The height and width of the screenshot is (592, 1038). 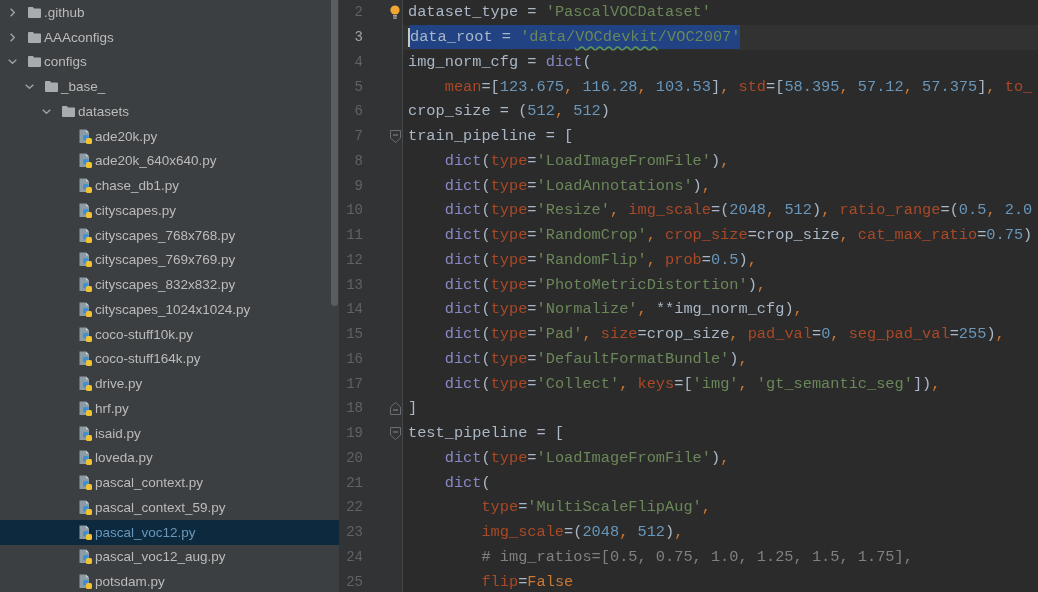 What do you see at coordinates (169, 86) in the screenshot?
I see `tree-item: _base_` at bounding box center [169, 86].